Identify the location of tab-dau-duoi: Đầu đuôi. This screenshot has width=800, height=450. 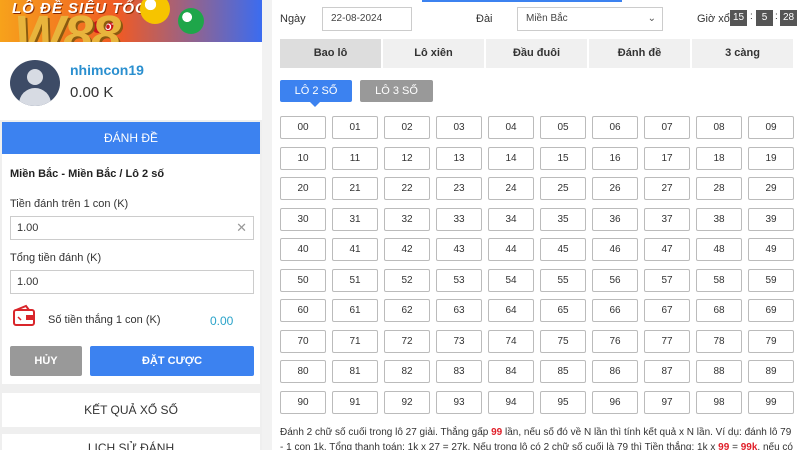
(536, 53).